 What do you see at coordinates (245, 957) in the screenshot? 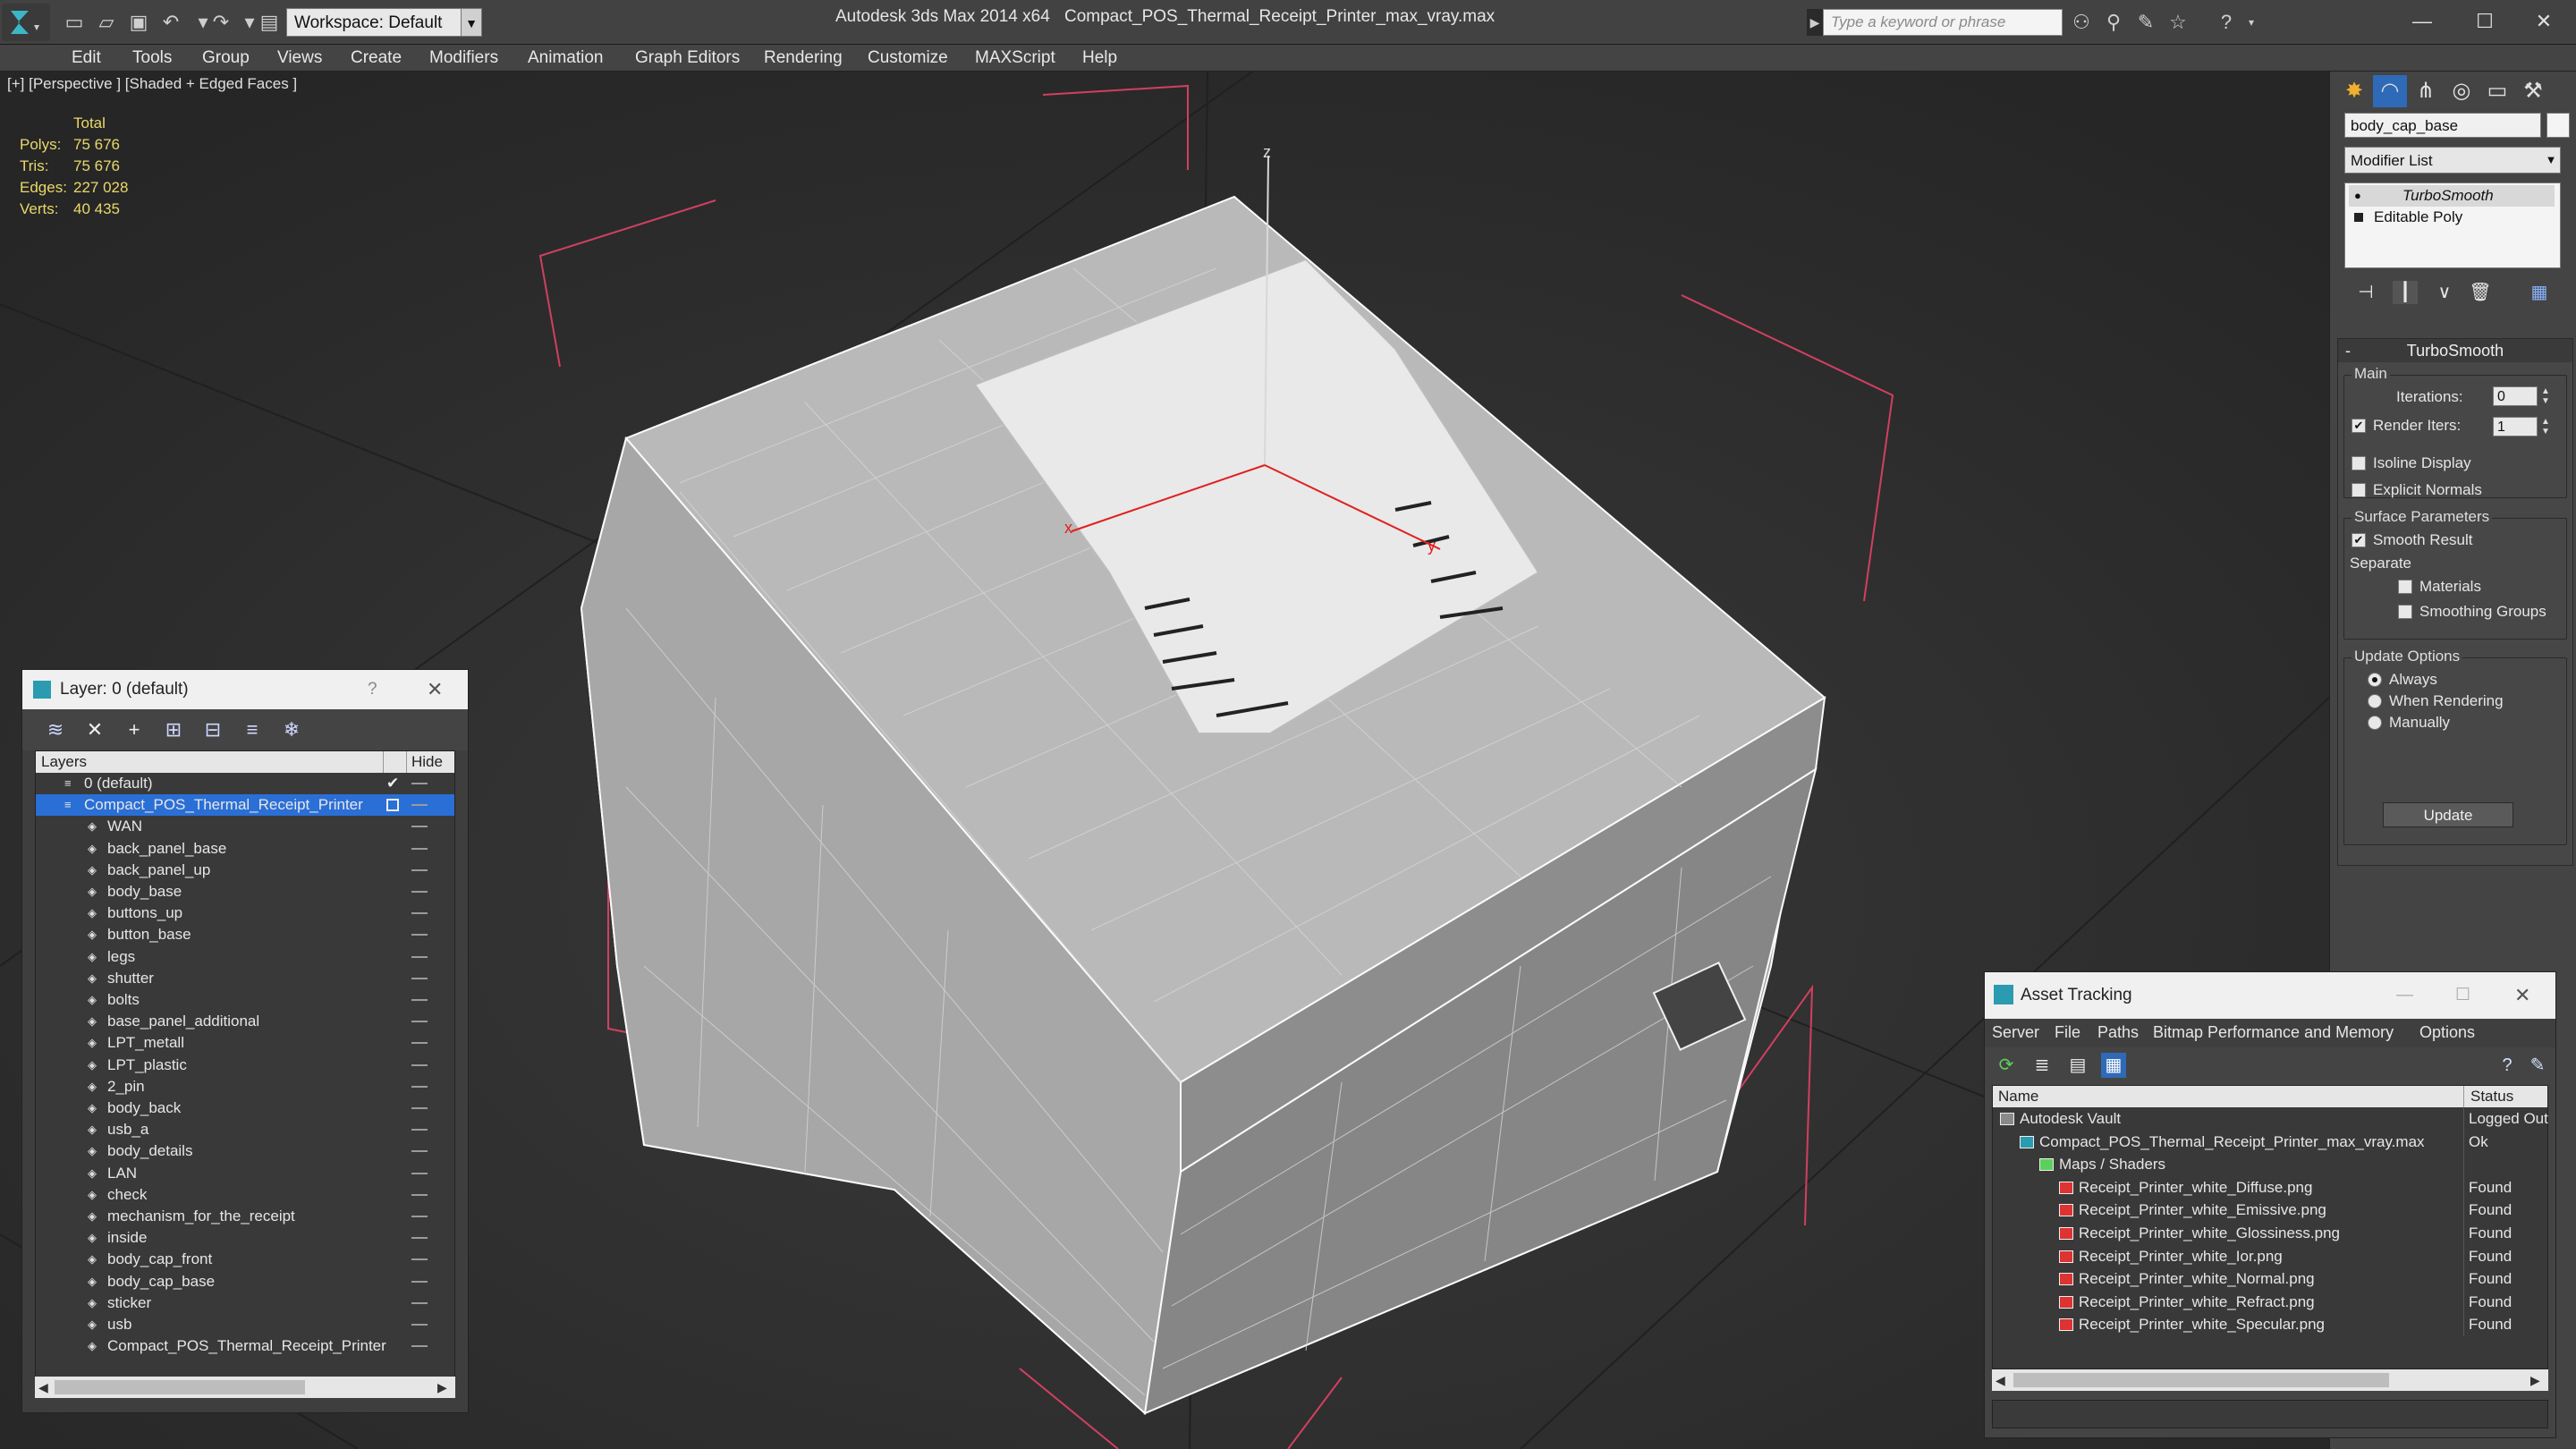
I see `layer-row: ◈ legs` at bounding box center [245, 957].